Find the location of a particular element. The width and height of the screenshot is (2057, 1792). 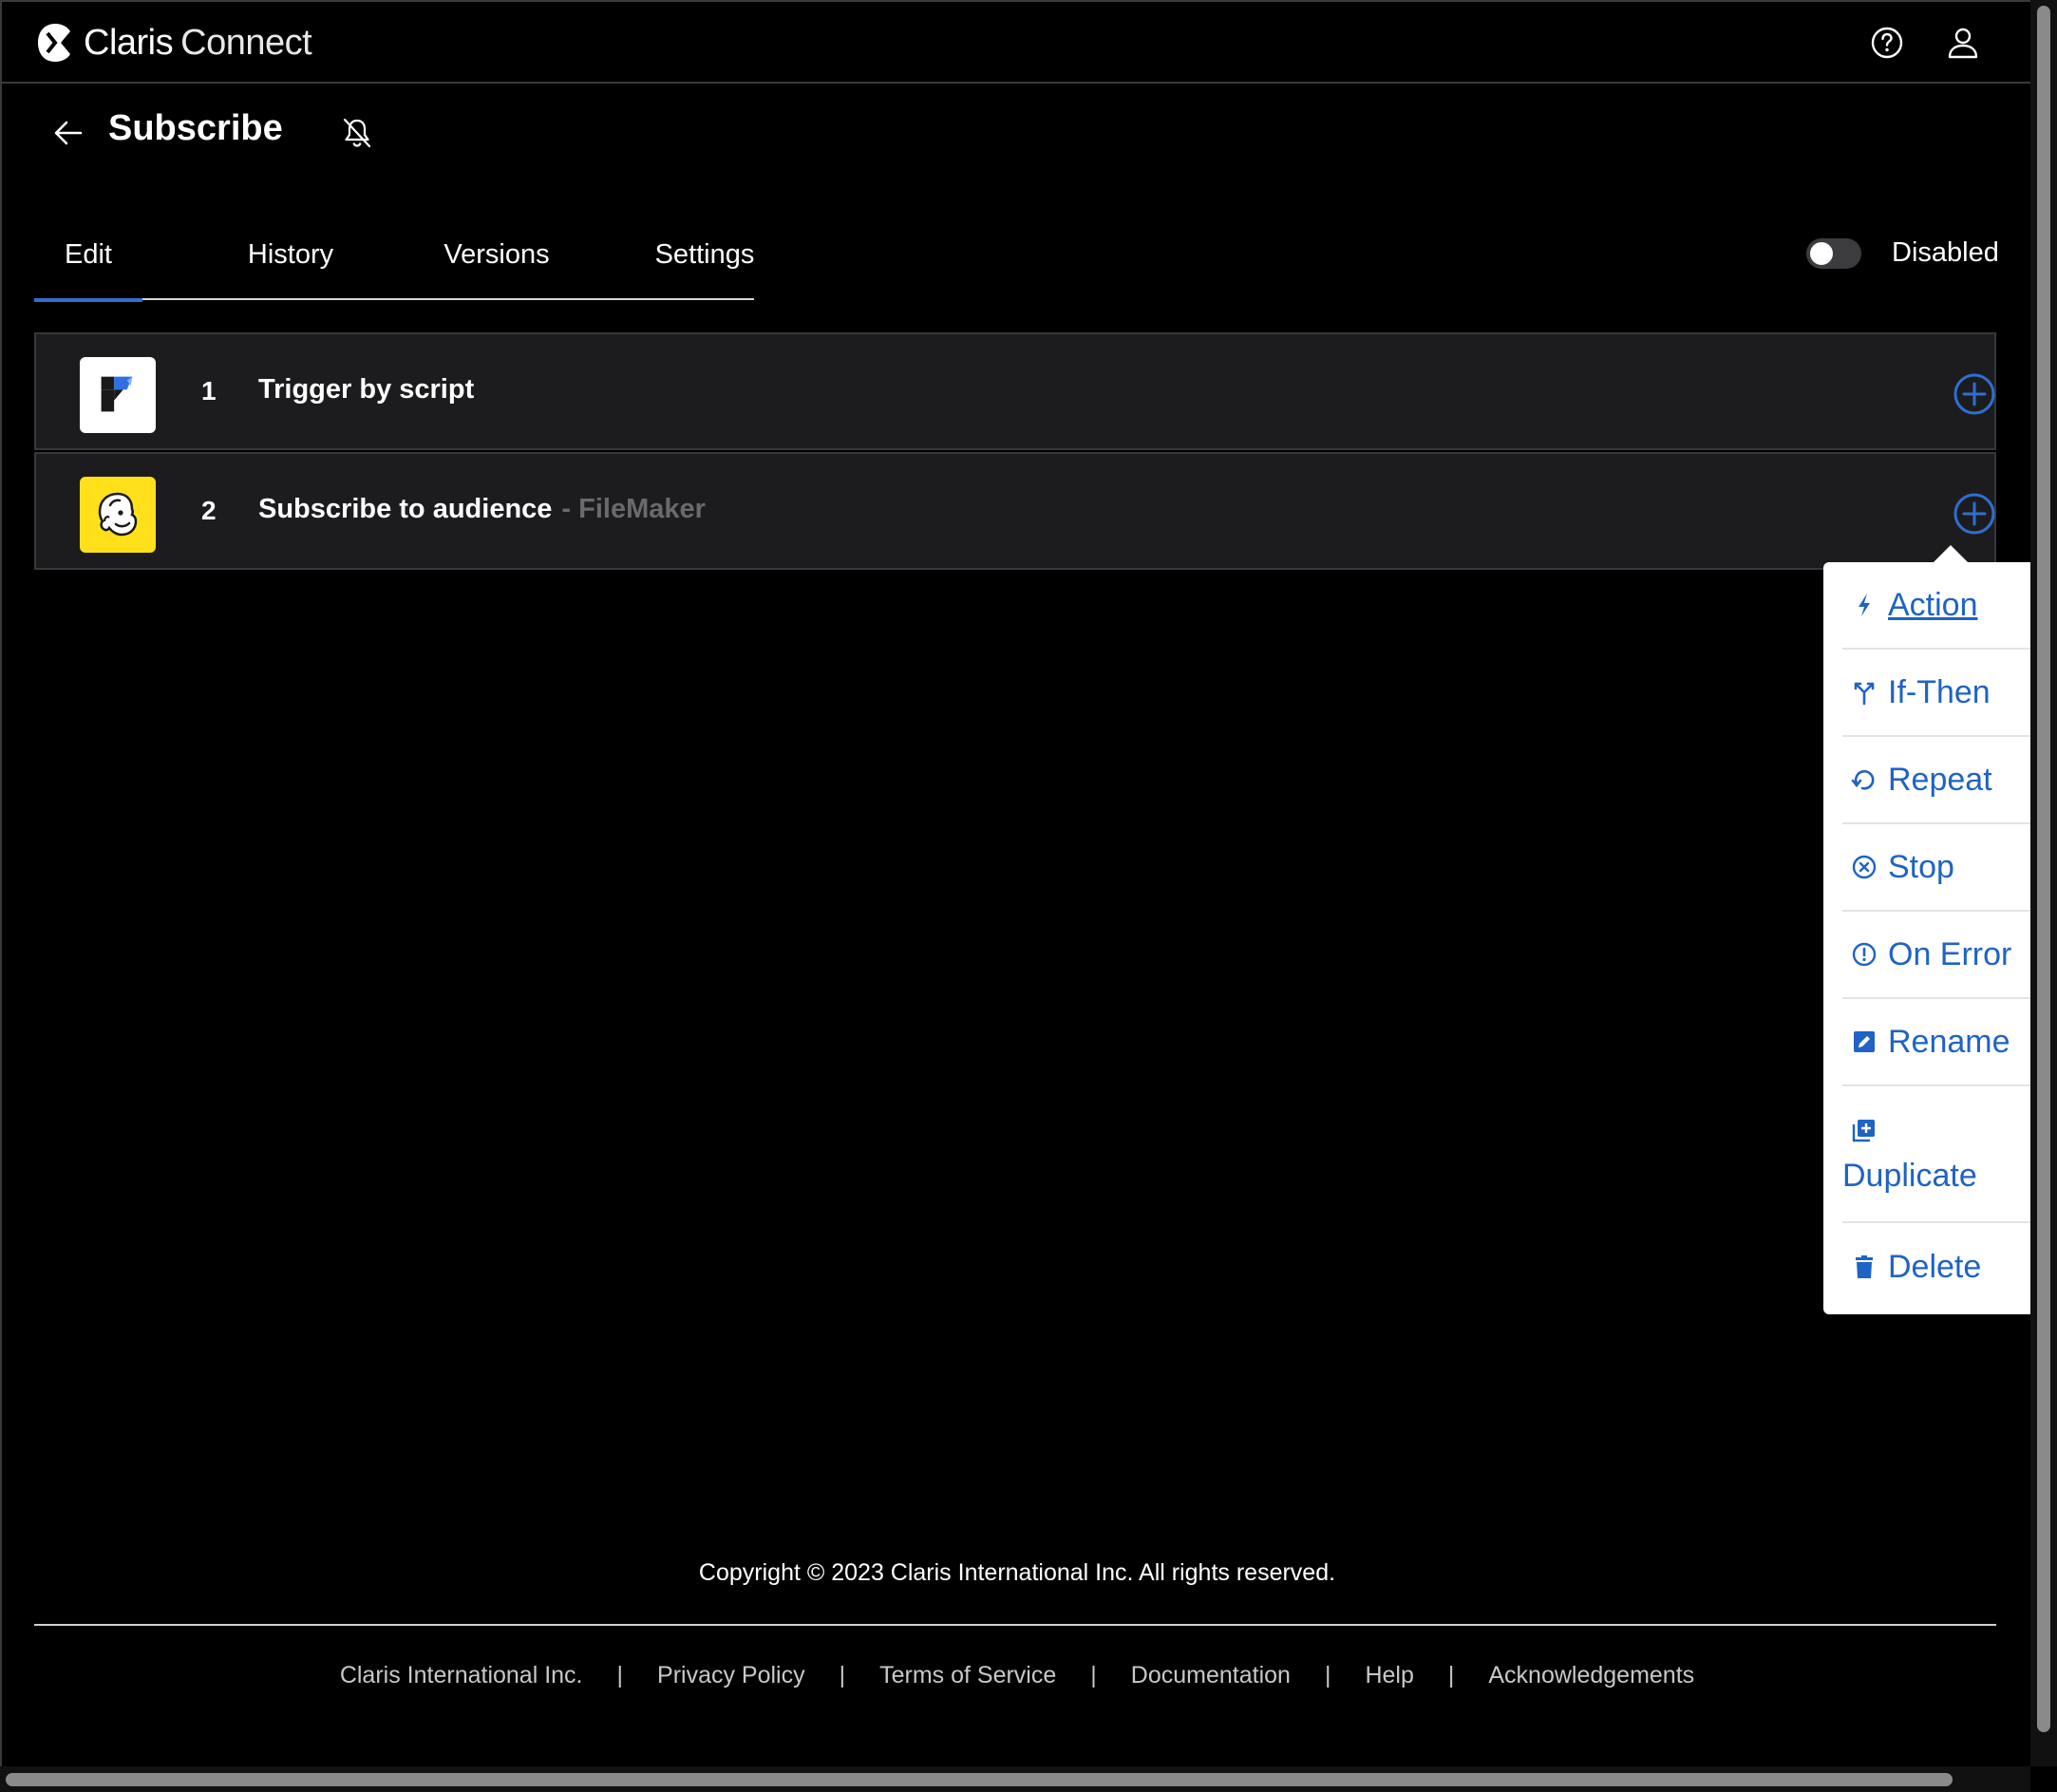

menu-caret is located at coordinates (1951, 553).